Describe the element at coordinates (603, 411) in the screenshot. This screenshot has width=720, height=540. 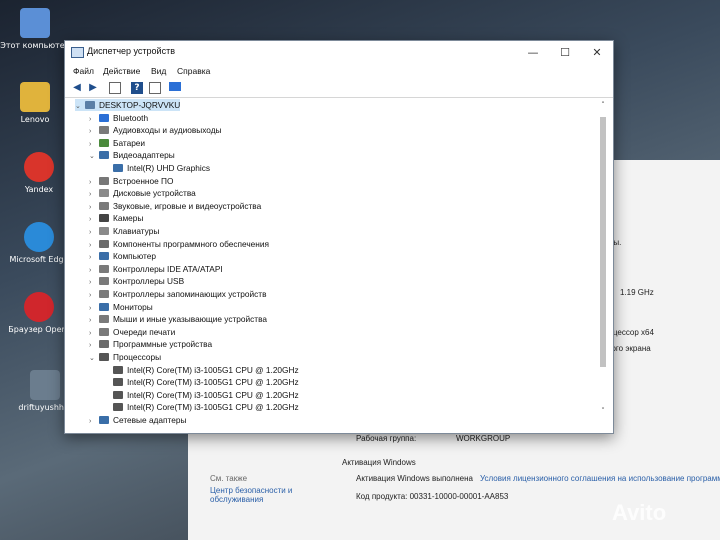
I see `scroll-down-icon: ˅` at that location.